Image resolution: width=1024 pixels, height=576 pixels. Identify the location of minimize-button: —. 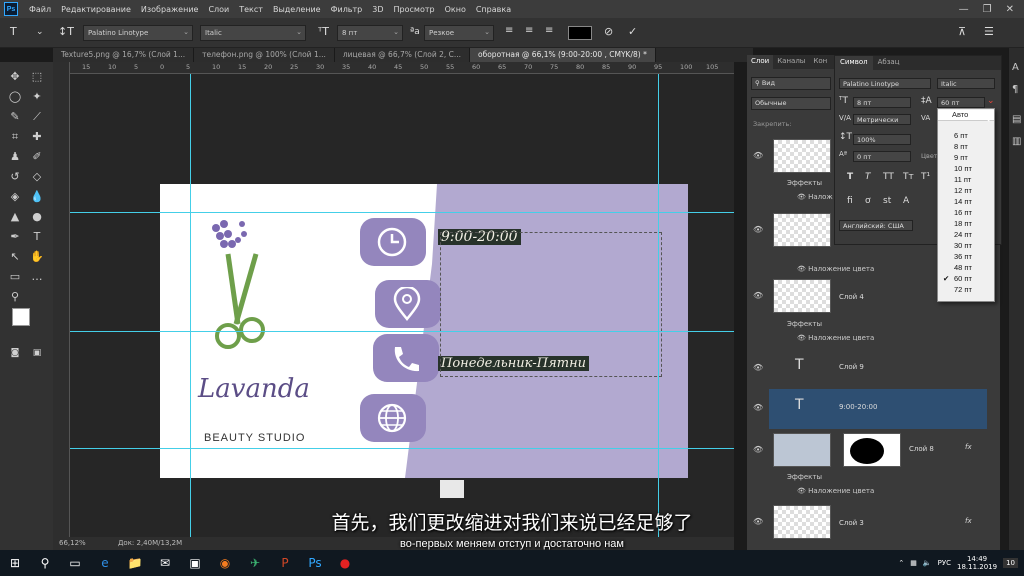
(964, 9).